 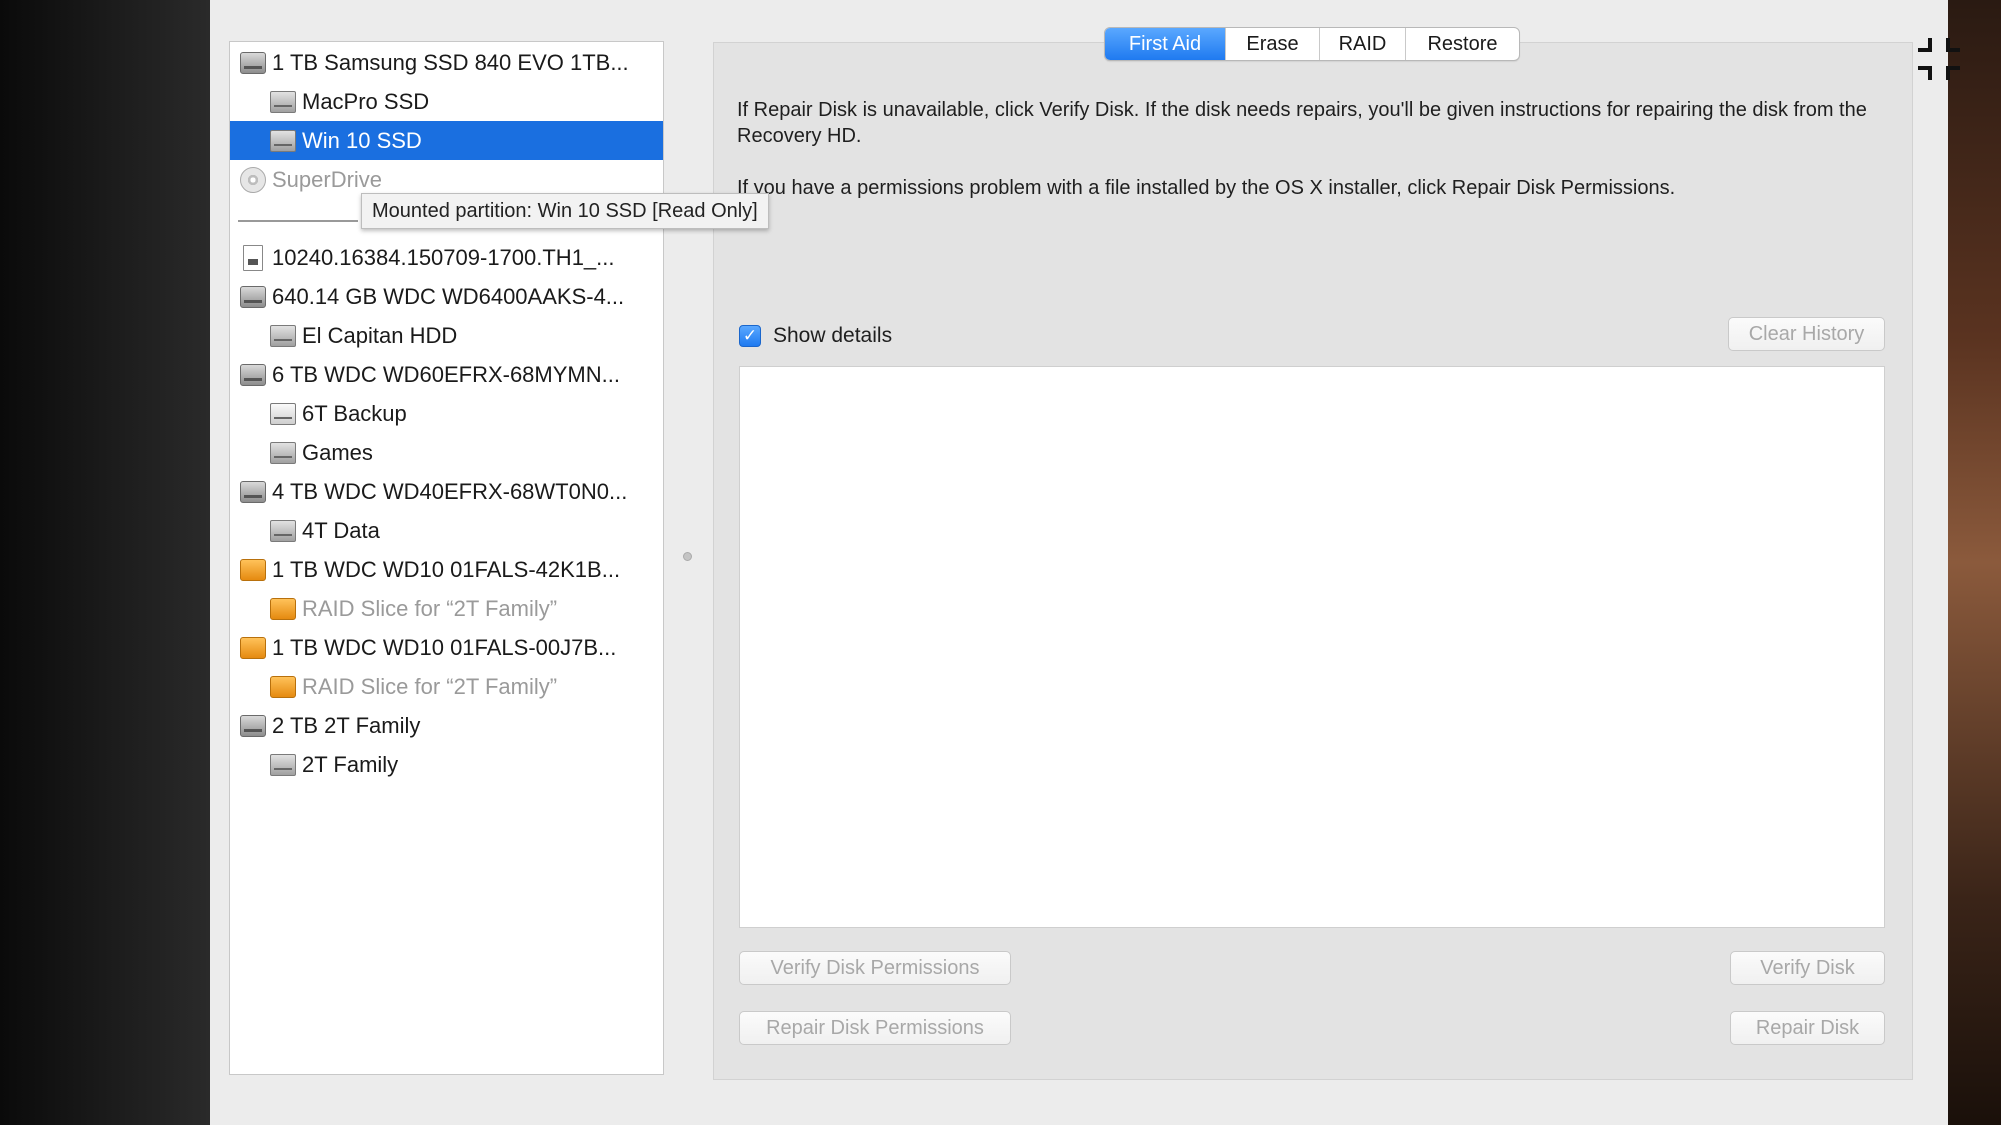 What do you see at coordinates (337, 452) in the screenshot?
I see `sidebar-item-label: Games` at bounding box center [337, 452].